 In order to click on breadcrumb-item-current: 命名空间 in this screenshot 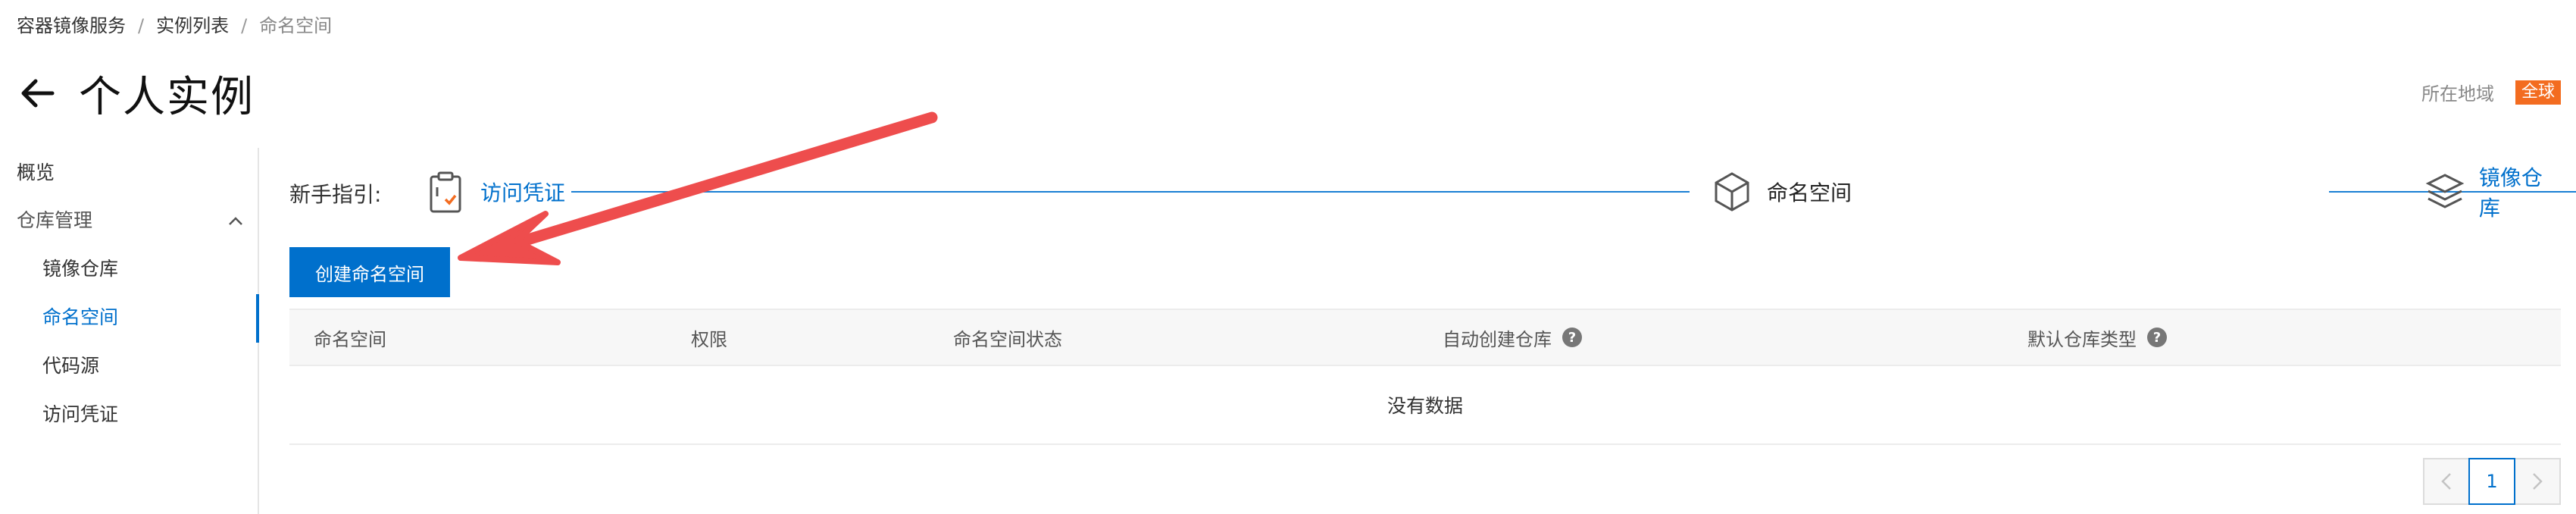, I will do `click(296, 25)`.